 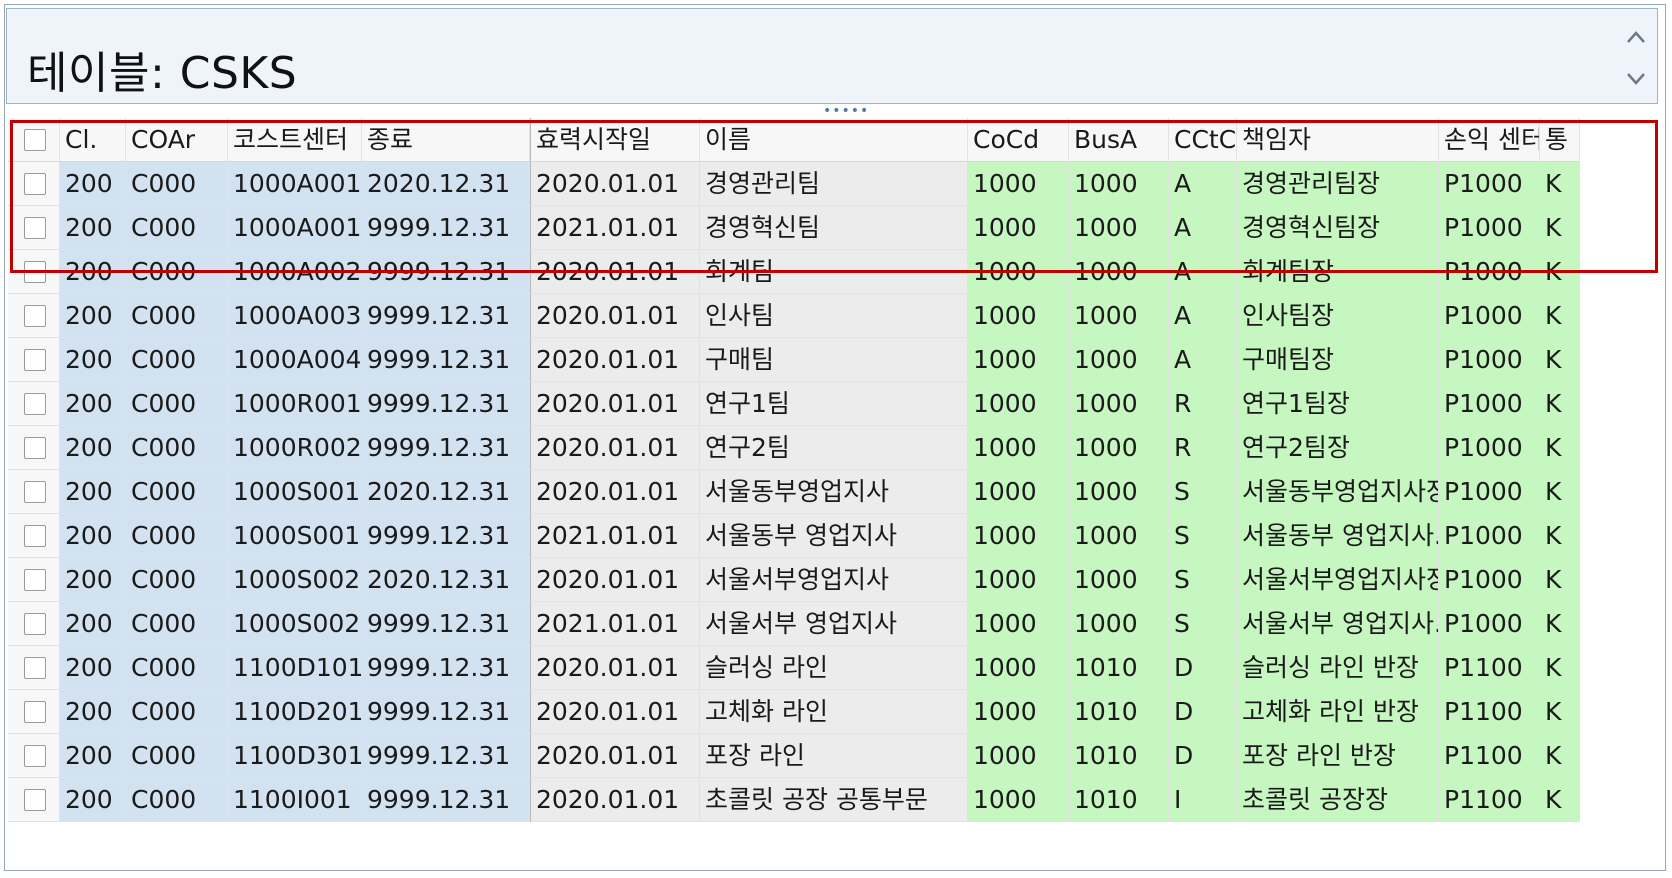 What do you see at coordinates (1338, 140) in the screenshot?
I see `header-col-person-responsible: 책임자` at bounding box center [1338, 140].